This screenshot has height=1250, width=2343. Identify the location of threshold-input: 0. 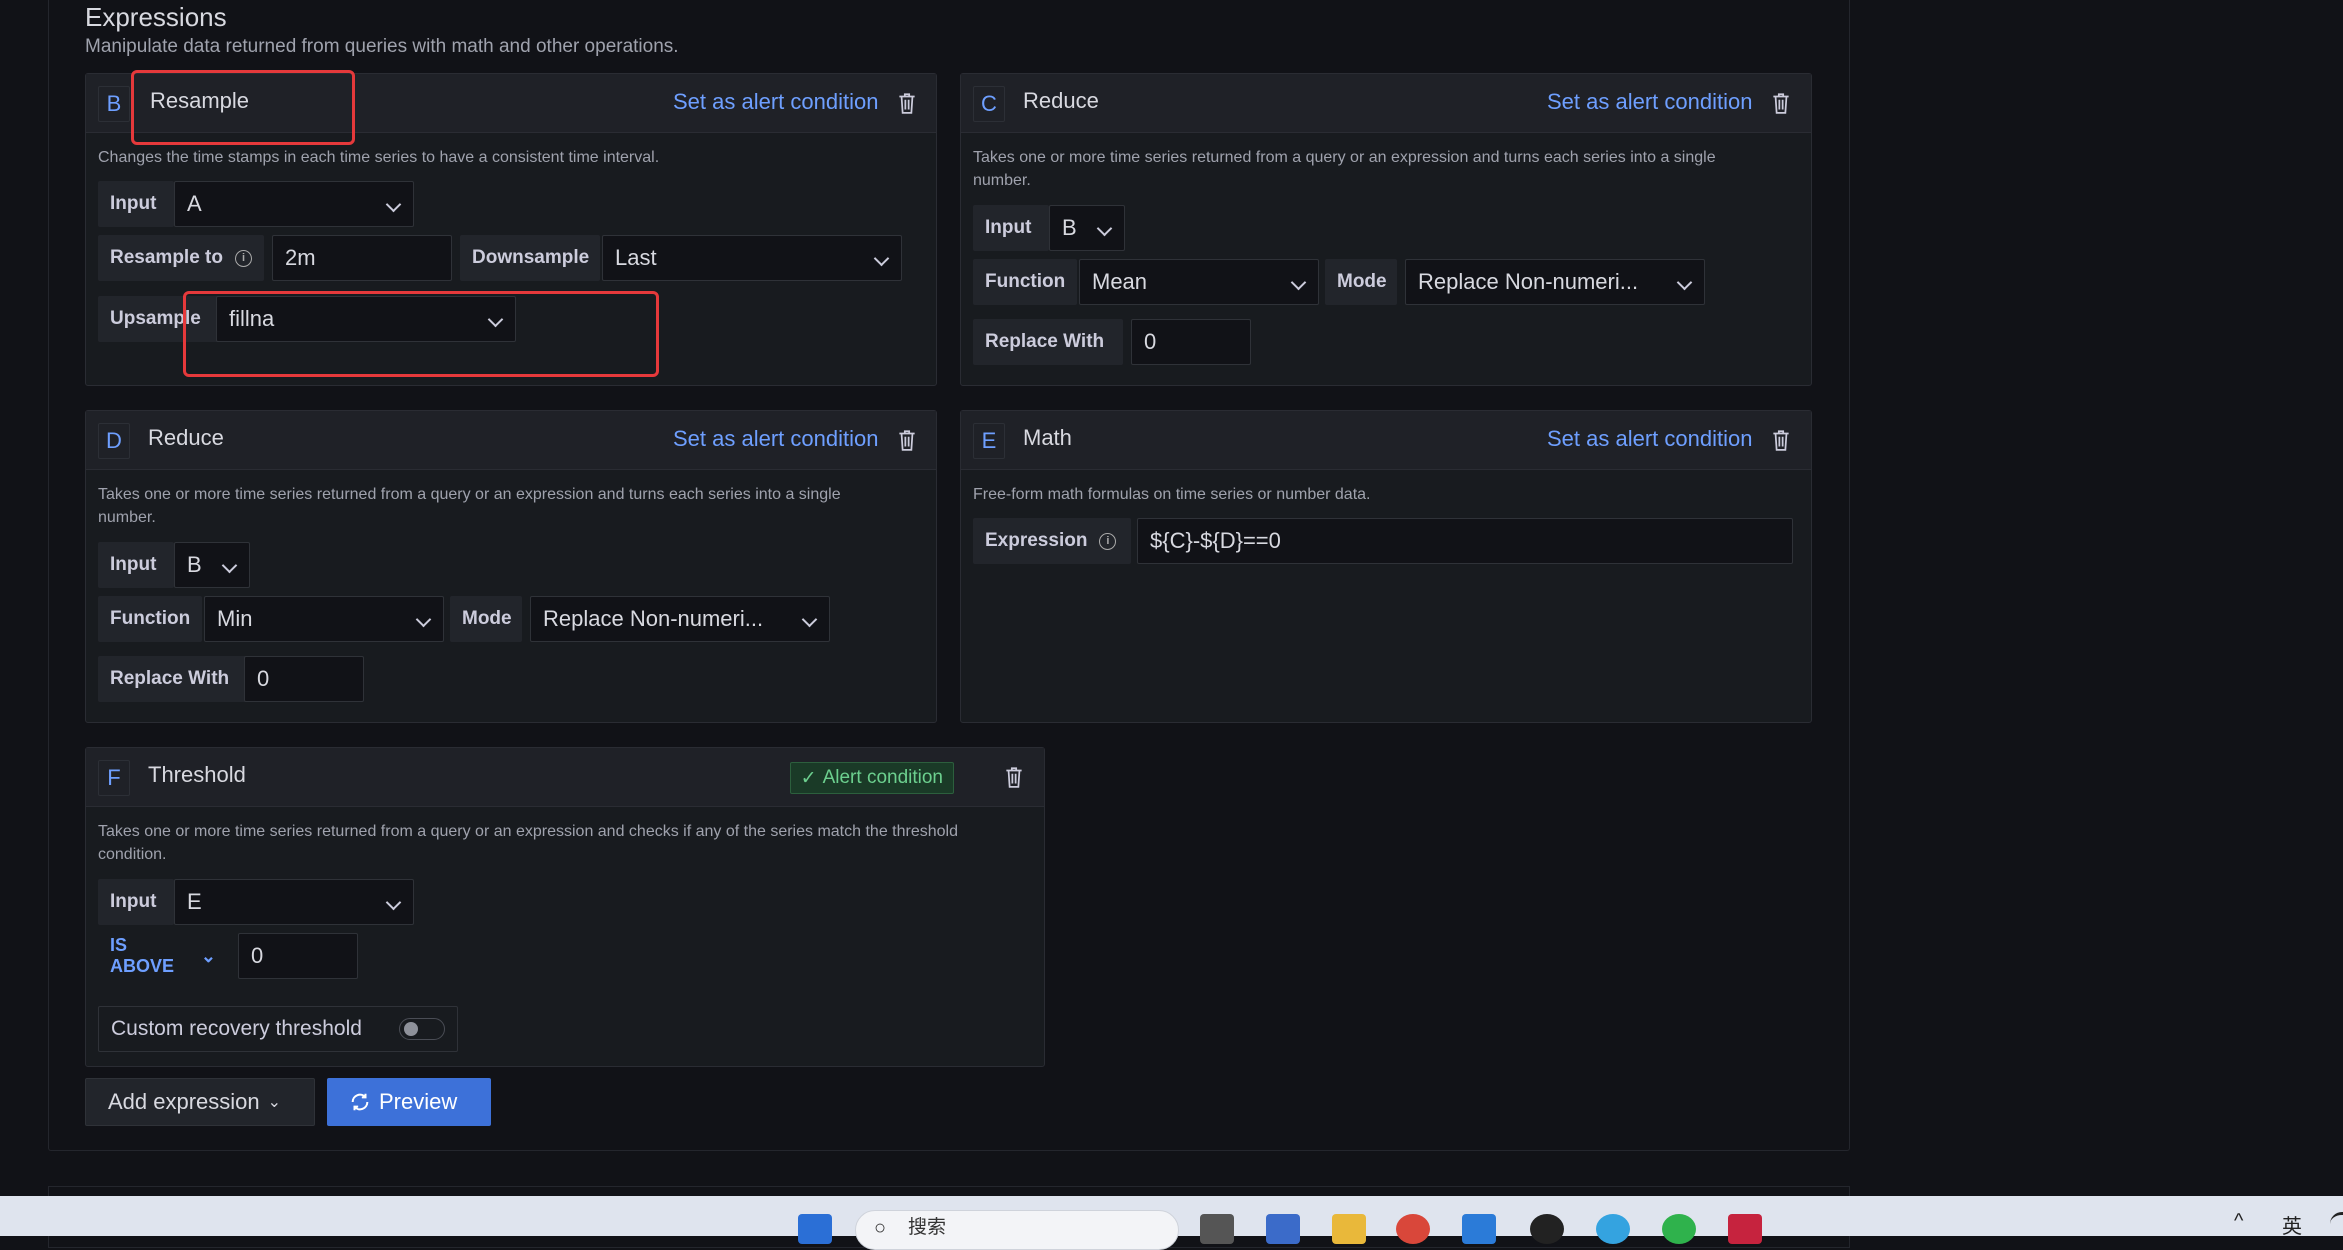
(298, 956).